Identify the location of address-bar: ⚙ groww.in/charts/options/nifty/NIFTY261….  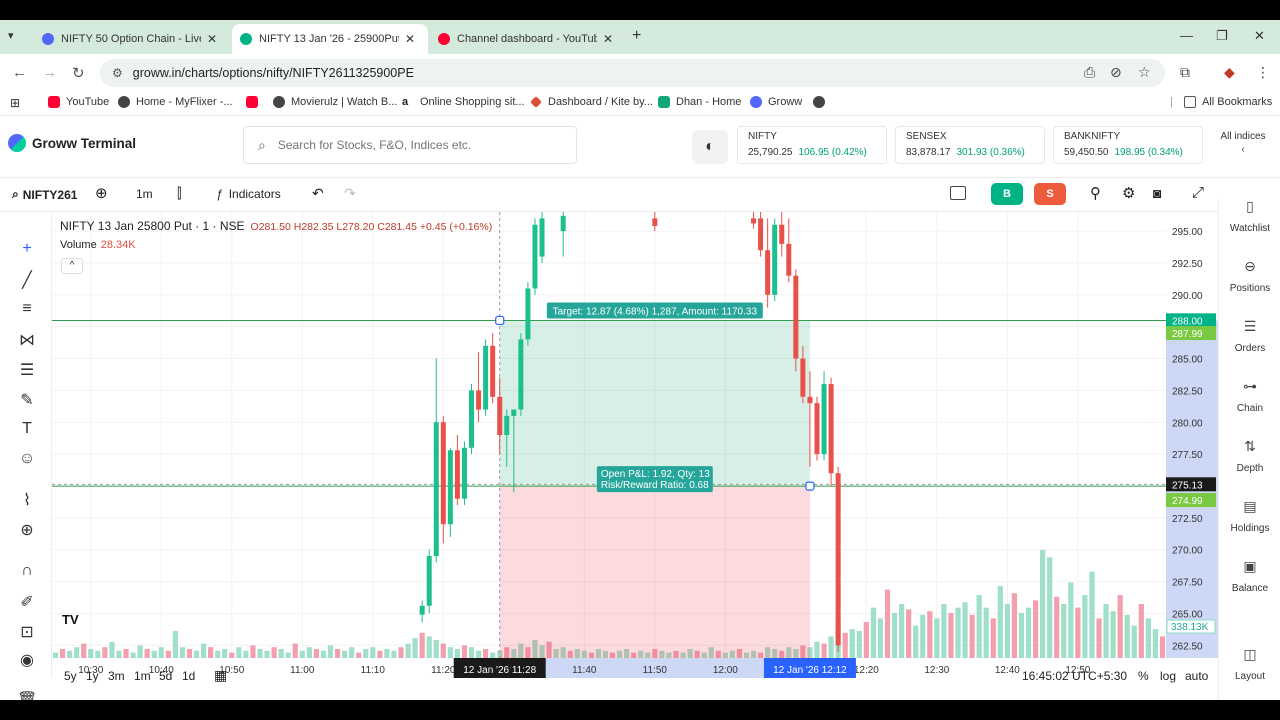
(632, 73).